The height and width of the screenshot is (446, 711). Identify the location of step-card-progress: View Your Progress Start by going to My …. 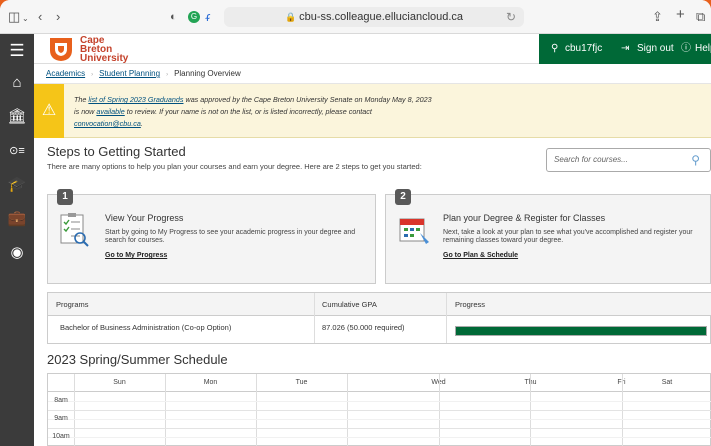
(211, 239).